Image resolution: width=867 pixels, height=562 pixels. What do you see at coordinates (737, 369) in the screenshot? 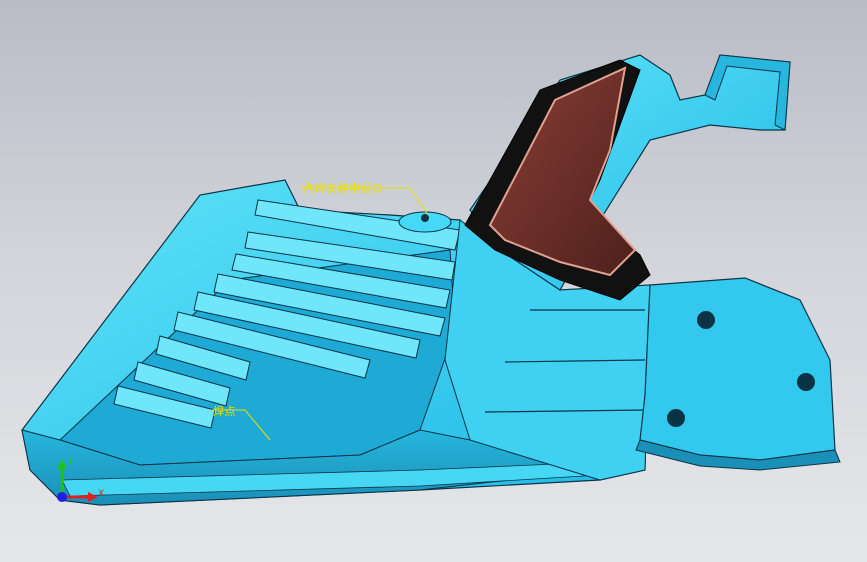
I see `mount-plate` at bounding box center [737, 369].